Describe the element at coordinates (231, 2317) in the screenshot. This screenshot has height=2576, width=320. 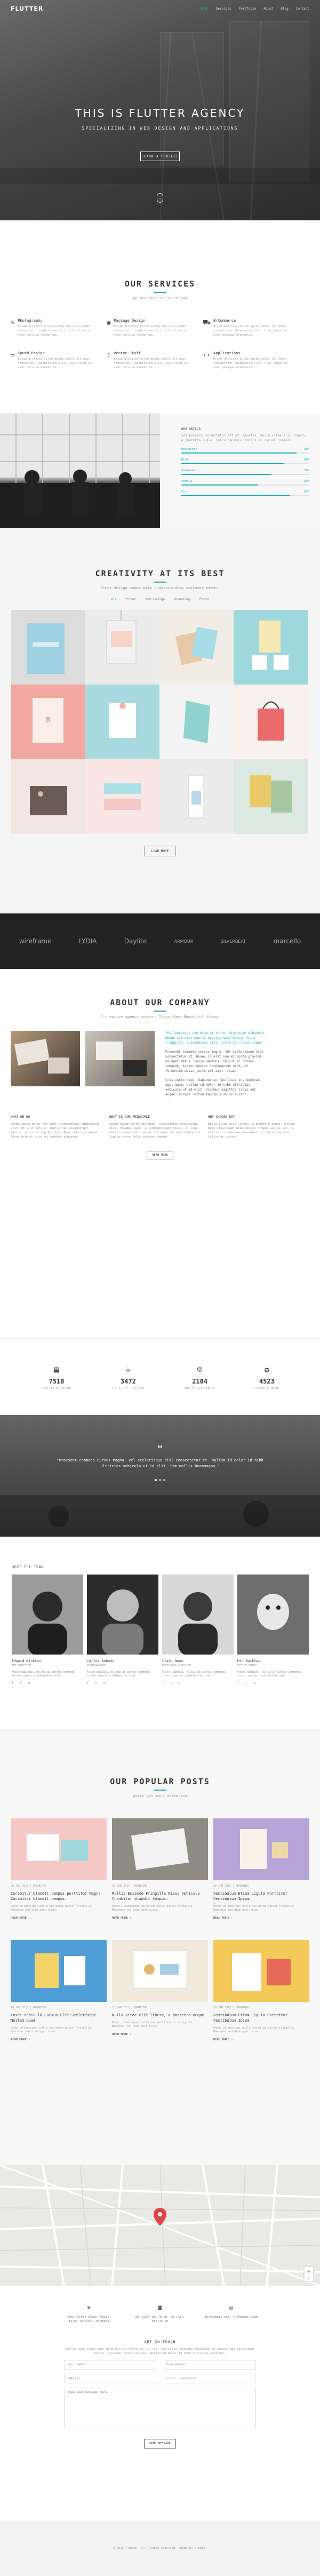
I see `email-text: info@email.com, info@email.com` at that location.